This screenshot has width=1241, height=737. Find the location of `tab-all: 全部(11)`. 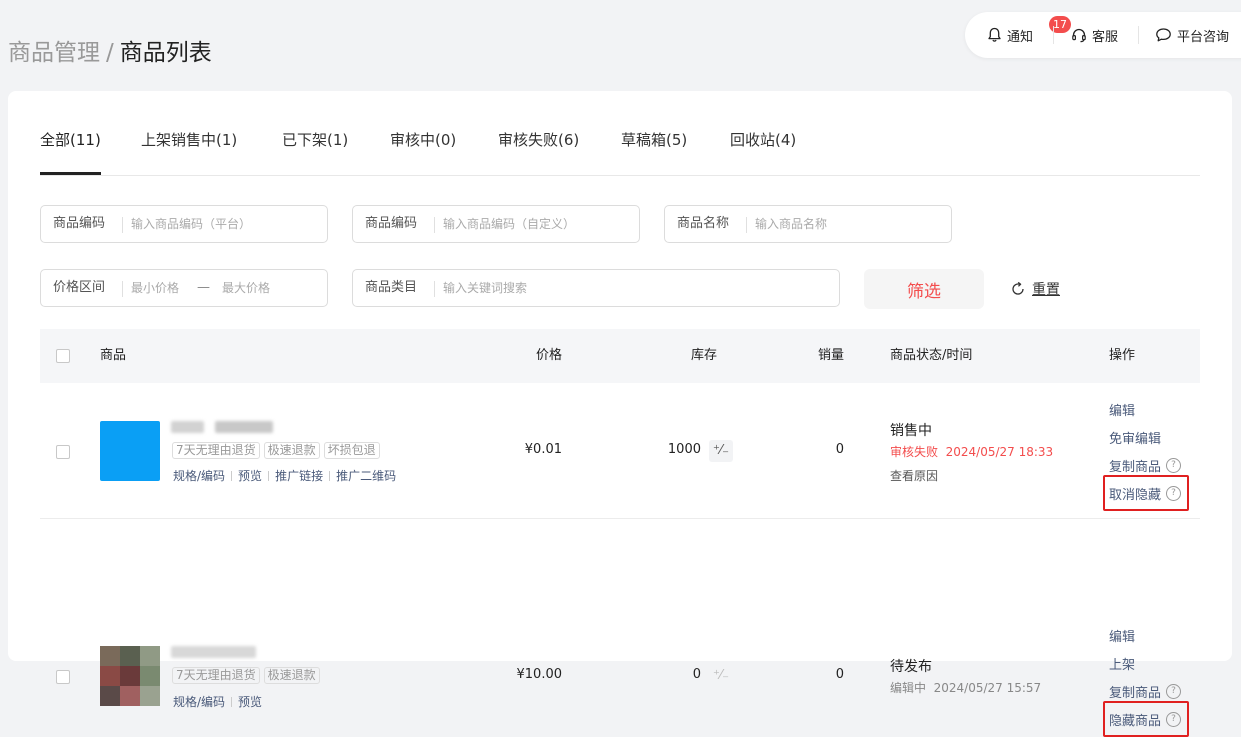

tab-all: 全部(11) is located at coordinates (70, 139).